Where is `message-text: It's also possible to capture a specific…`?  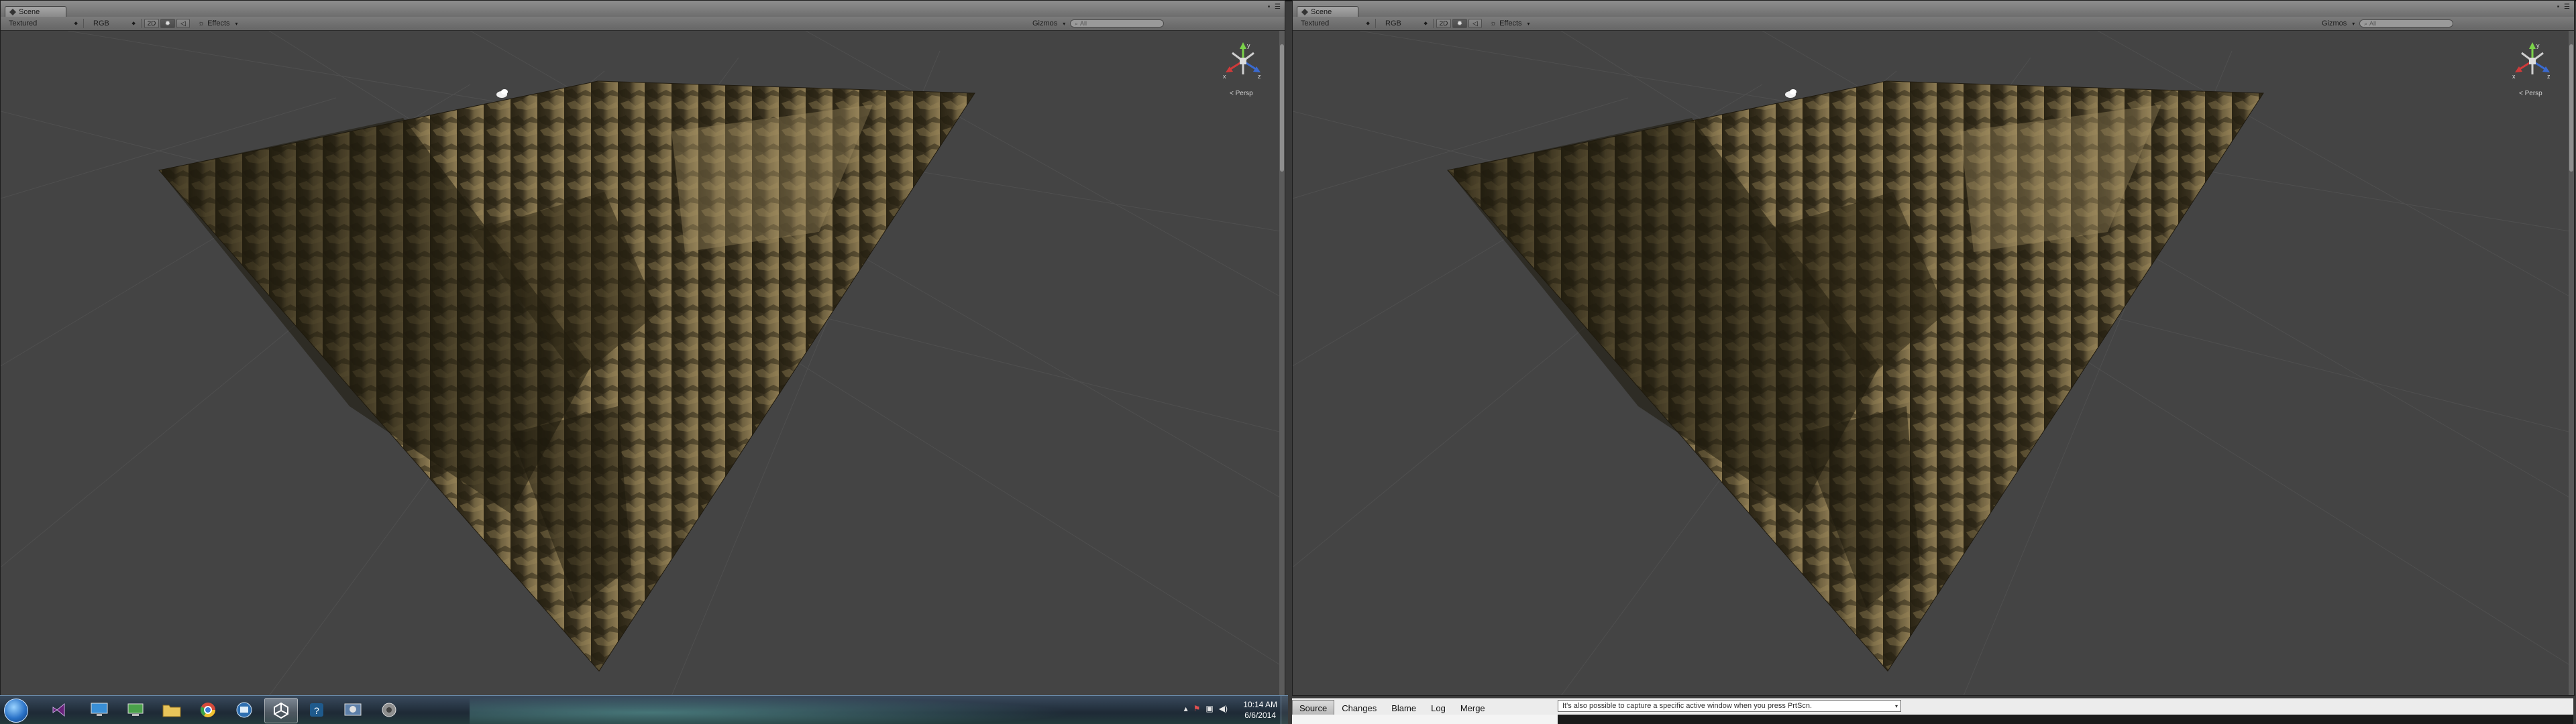 message-text: It's also possible to capture a specific… is located at coordinates (1687, 706).